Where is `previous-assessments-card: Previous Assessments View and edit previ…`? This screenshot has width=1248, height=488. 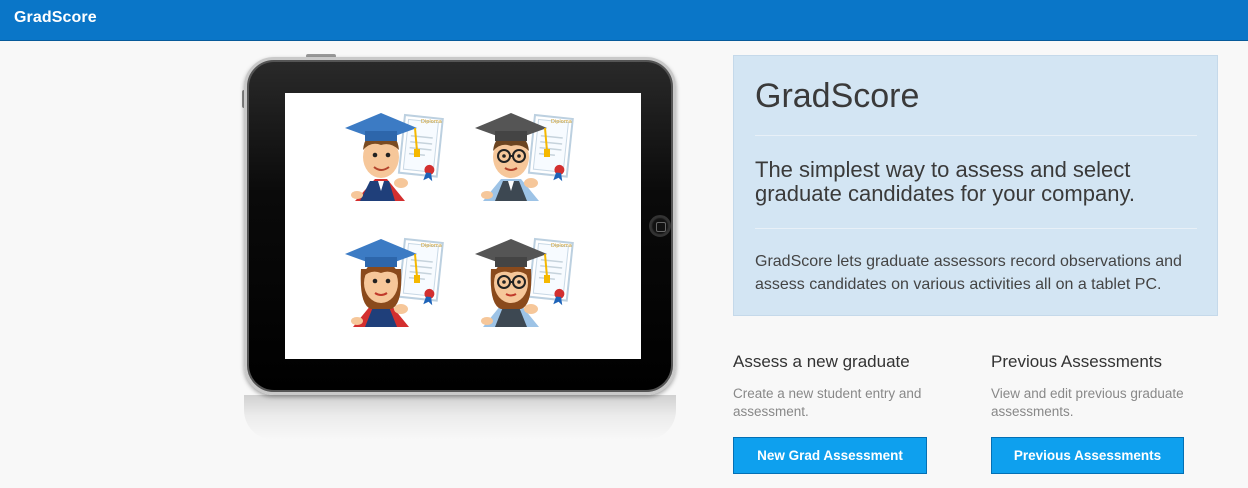 previous-assessments-card: Previous Assessments View and edit previ… is located at coordinates (1111, 412).